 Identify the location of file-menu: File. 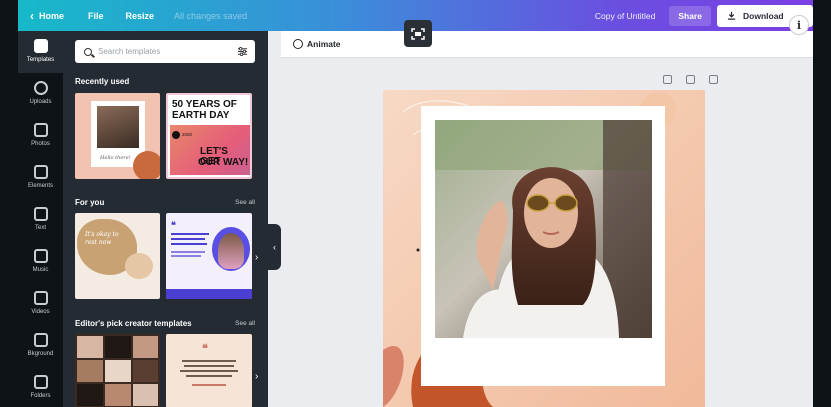
(96, 16).